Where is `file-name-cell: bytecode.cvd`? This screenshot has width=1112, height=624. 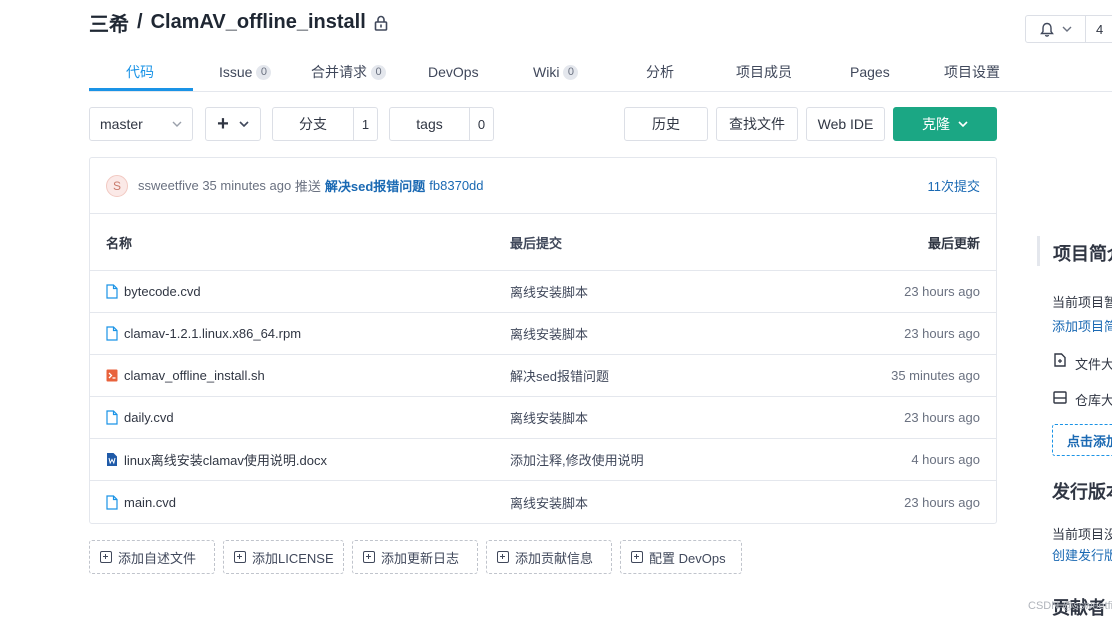 file-name-cell: bytecode.cvd is located at coordinates (300, 291).